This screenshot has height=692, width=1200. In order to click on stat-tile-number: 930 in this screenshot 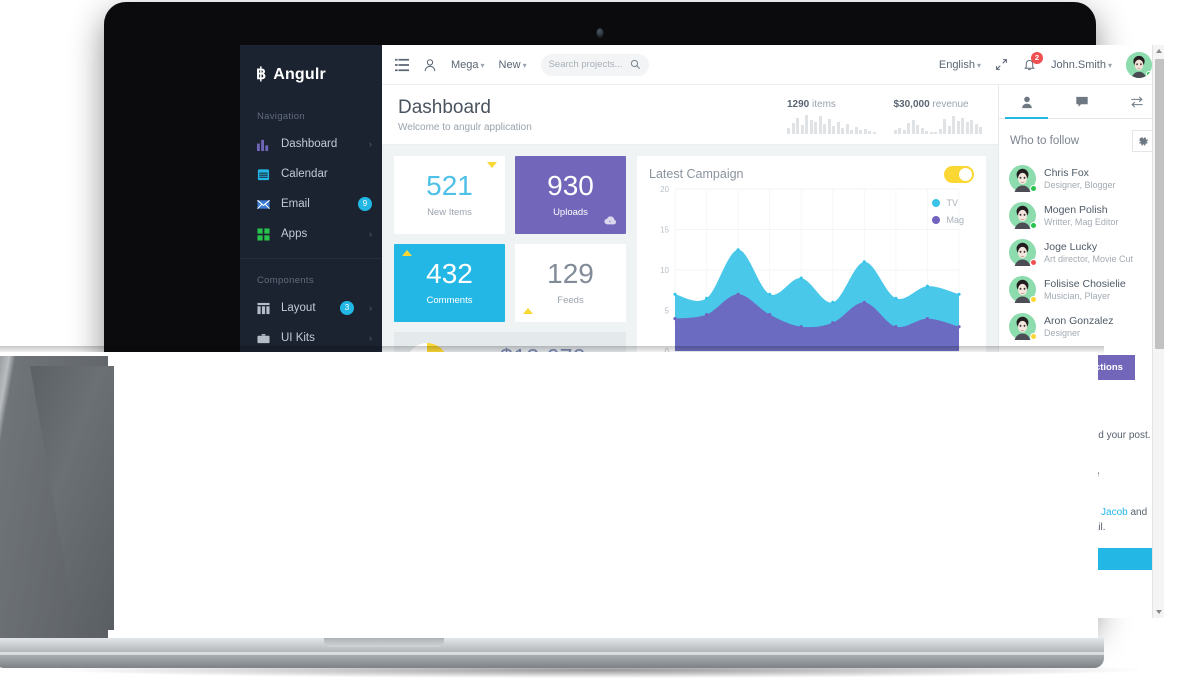, I will do `click(570, 185)`.